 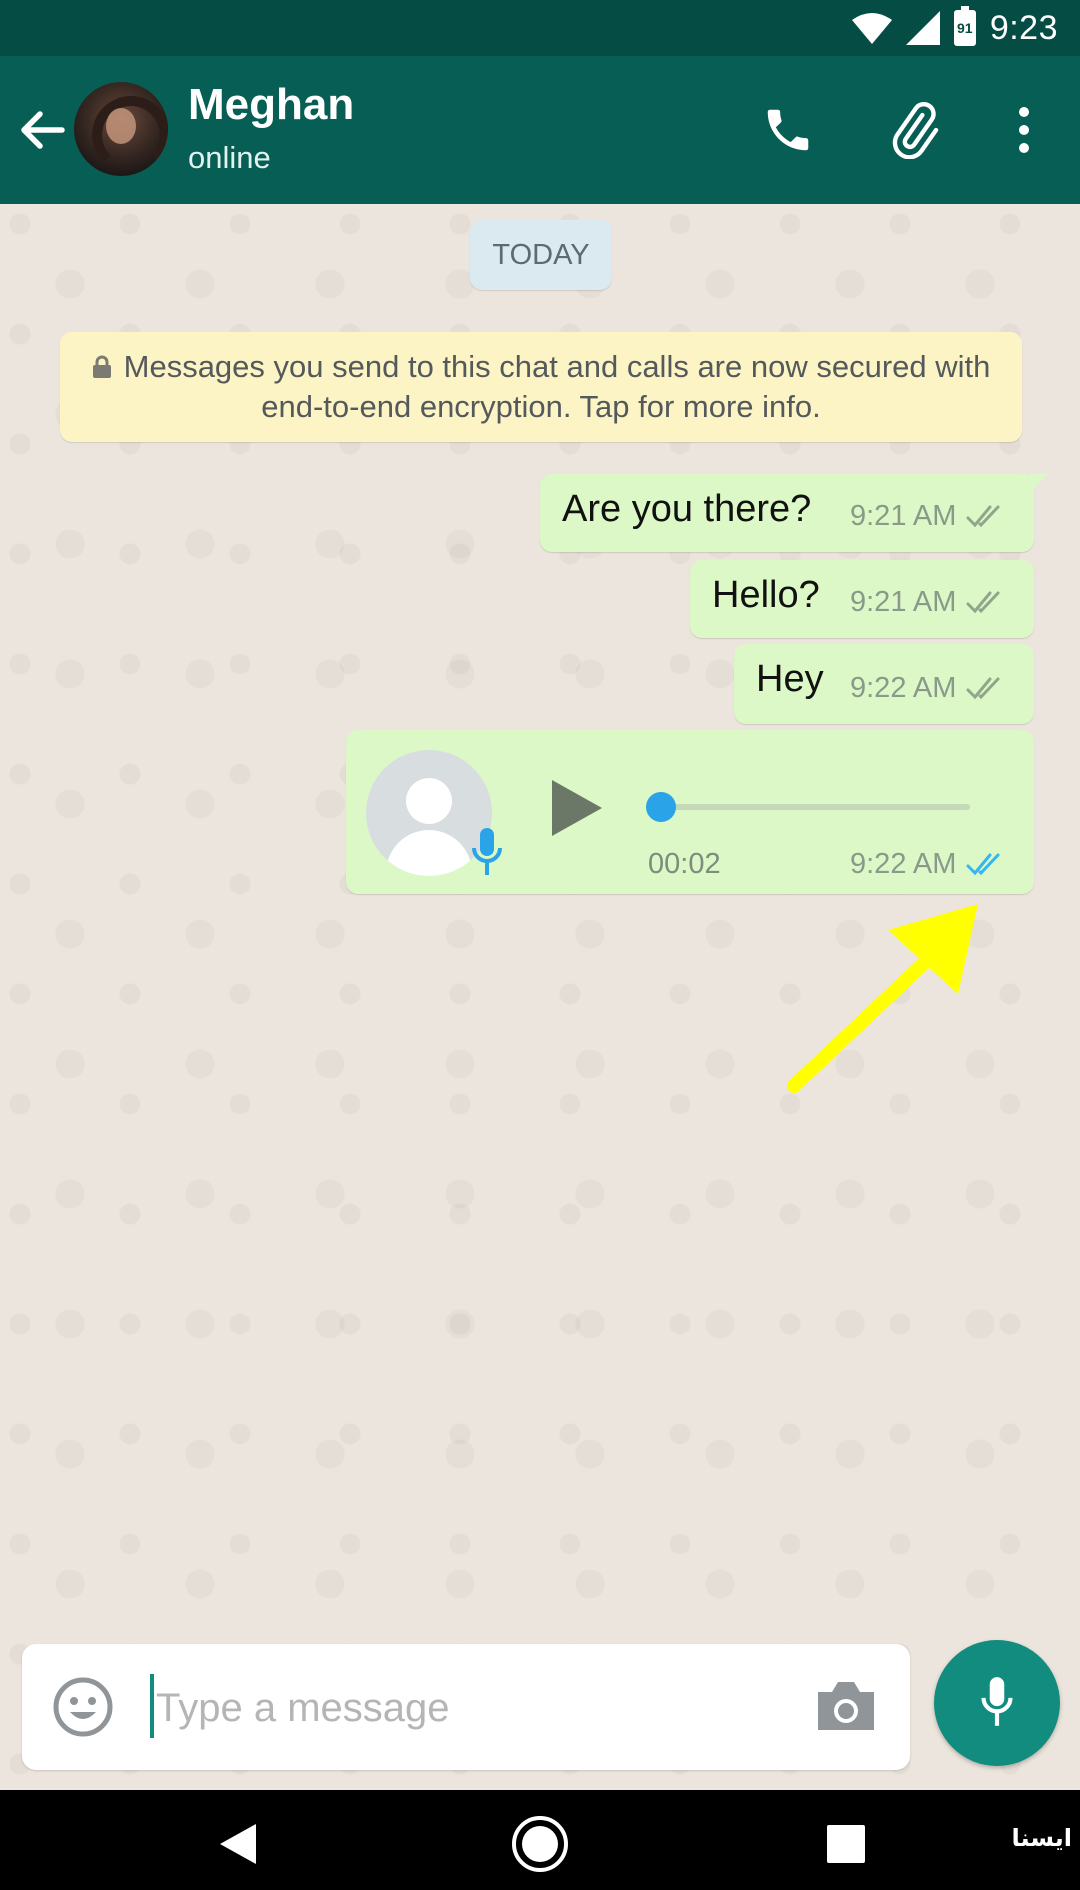 What do you see at coordinates (846, 1706) in the screenshot?
I see `camera-icon` at bounding box center [846, 1706].